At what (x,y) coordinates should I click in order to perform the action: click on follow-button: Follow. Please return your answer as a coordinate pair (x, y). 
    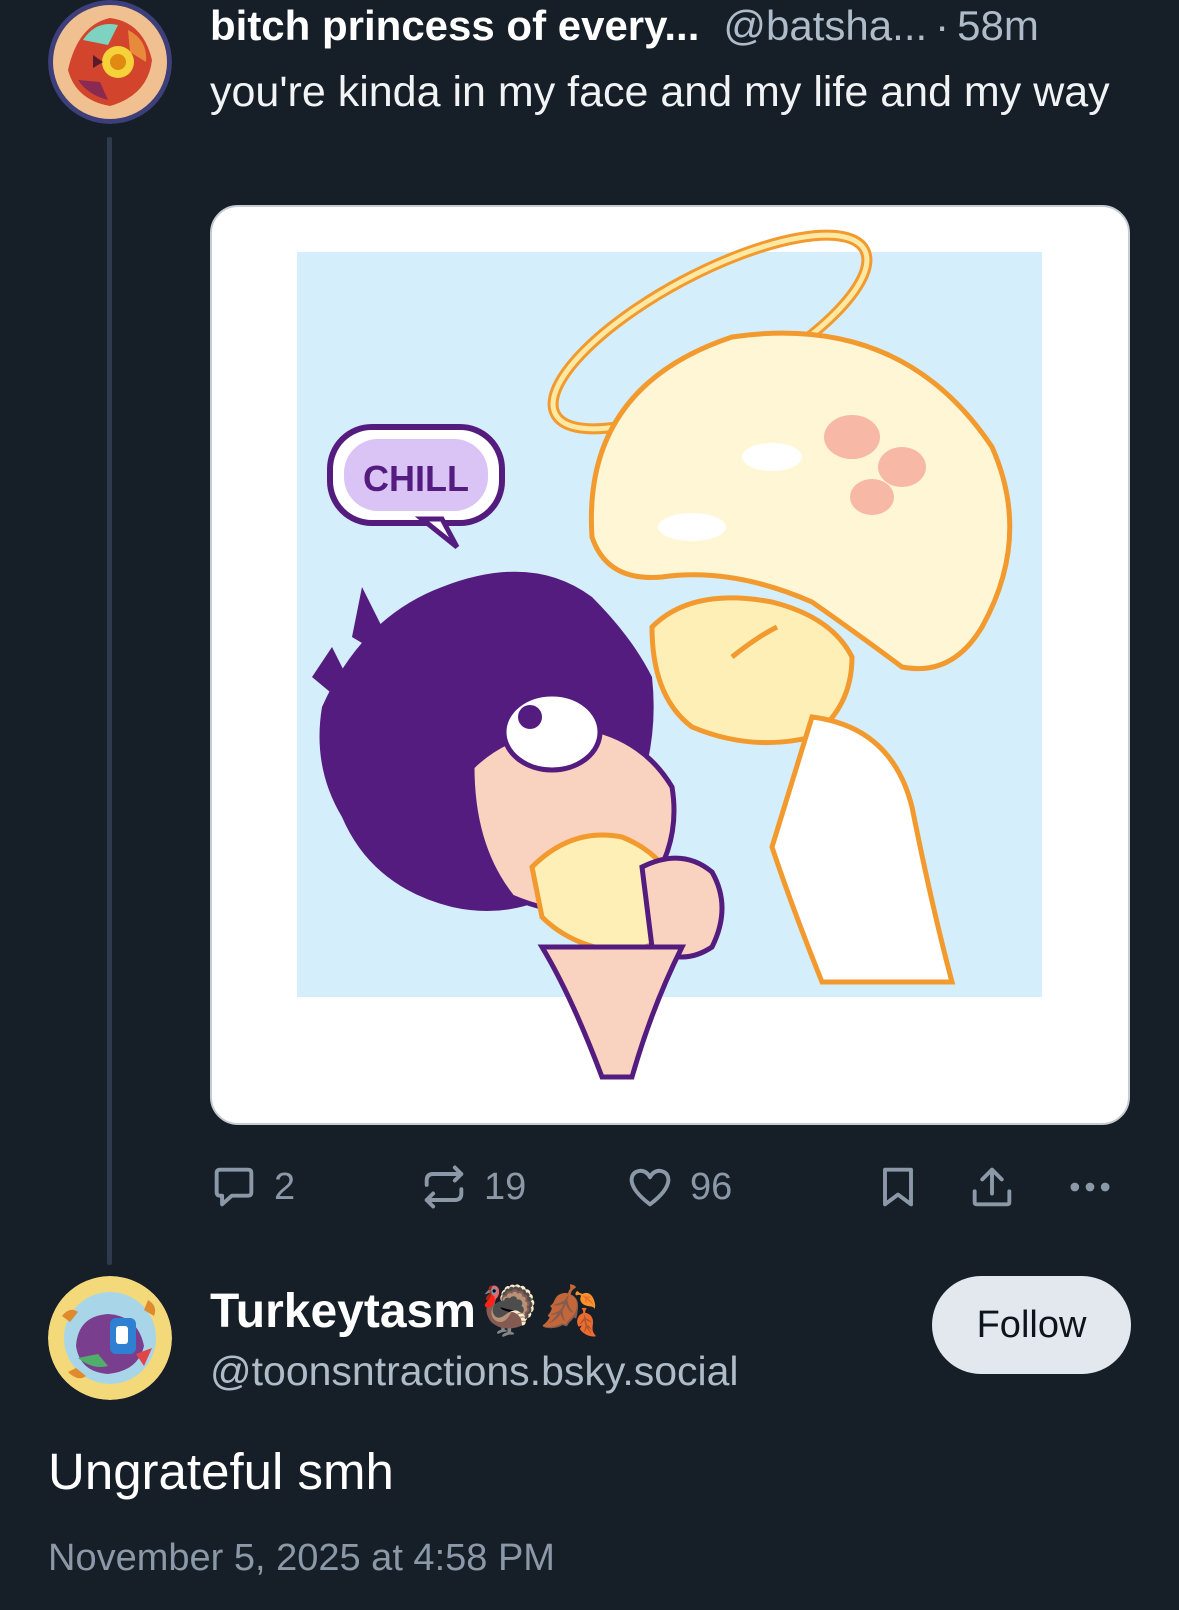
    Looking at the image, I should click on (1031, 1325).